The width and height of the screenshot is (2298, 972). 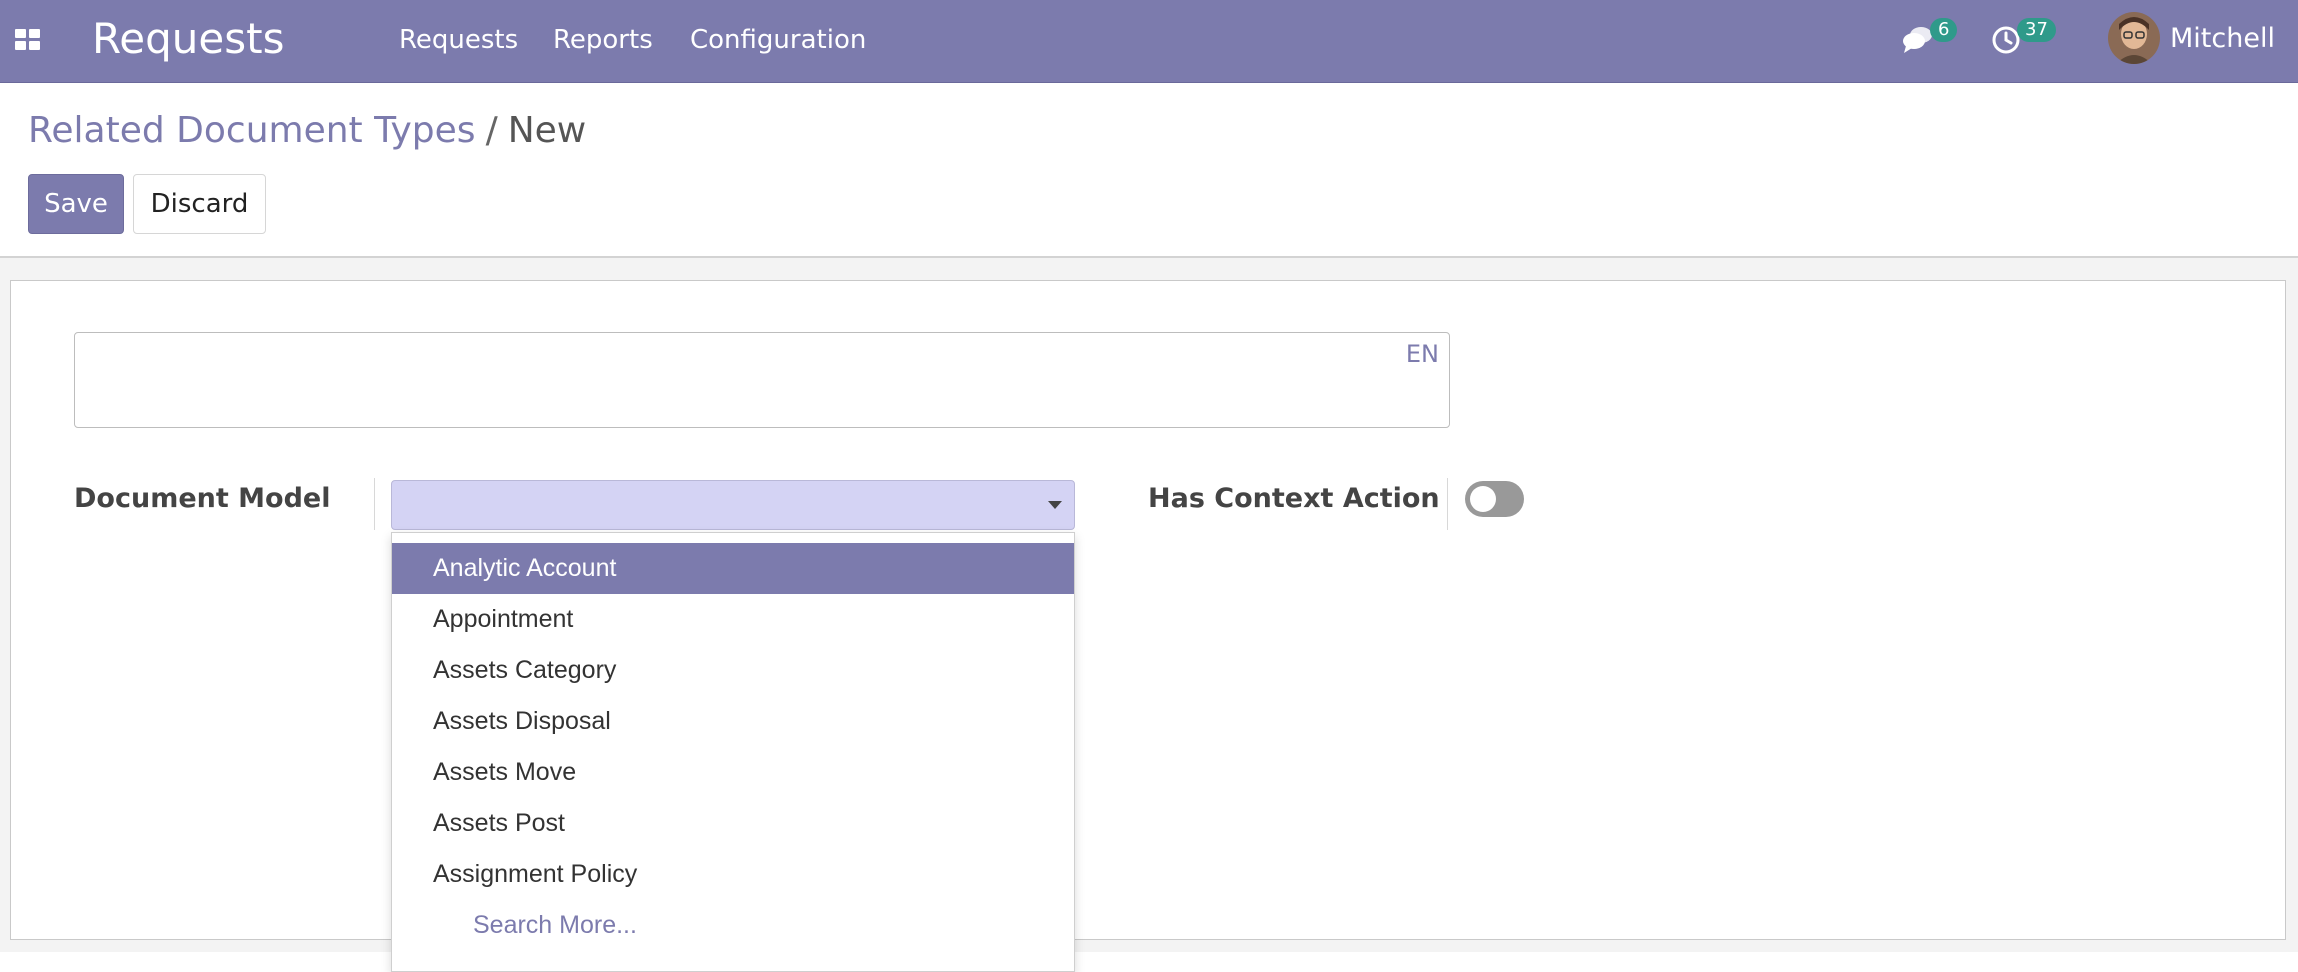 I want to click on discard-button: Discard, so click(x=199, y=204).